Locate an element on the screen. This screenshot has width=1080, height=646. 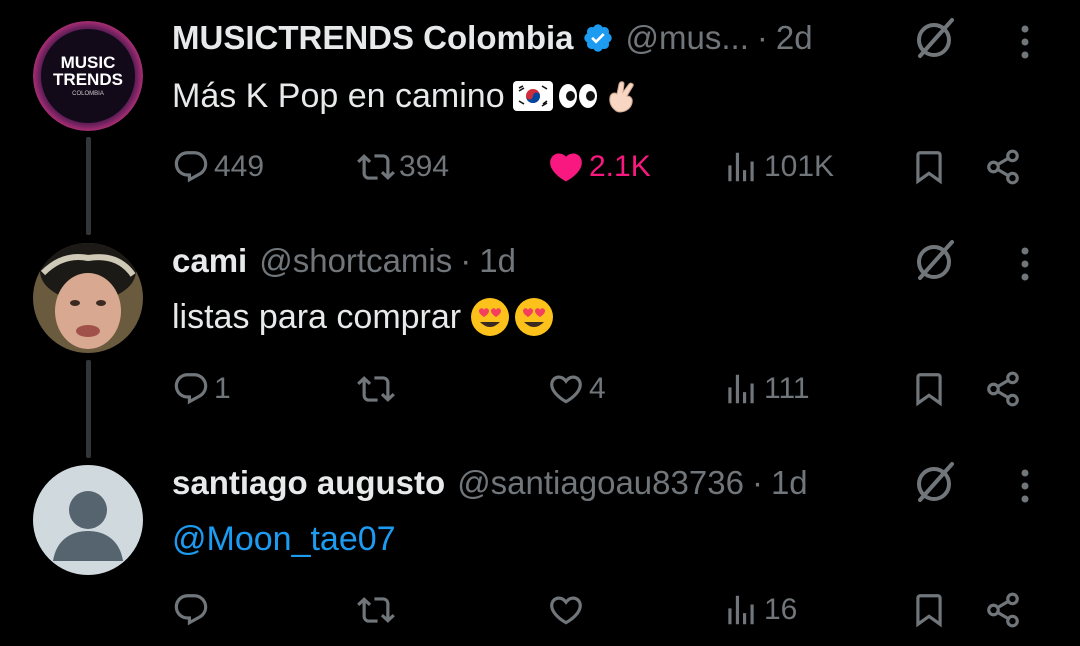
tweet-actions: 1 4 111 is located at coordinates (612, 389).